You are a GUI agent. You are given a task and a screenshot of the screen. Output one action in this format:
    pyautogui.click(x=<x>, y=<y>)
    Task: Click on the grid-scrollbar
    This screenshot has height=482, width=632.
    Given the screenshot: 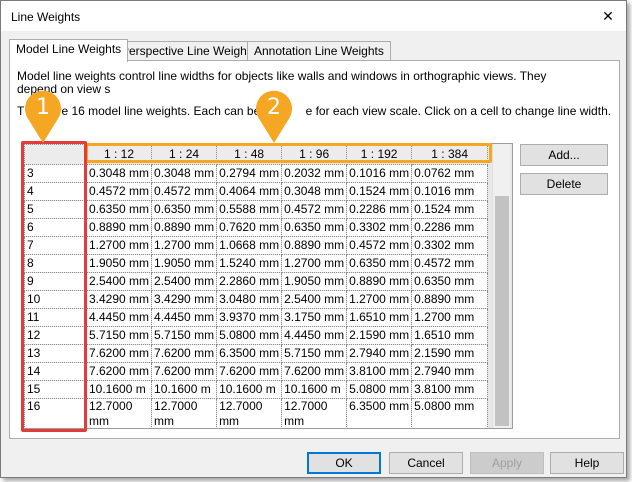 What is the action you would take?
    pyautogui.click(x=501, y=286)
    